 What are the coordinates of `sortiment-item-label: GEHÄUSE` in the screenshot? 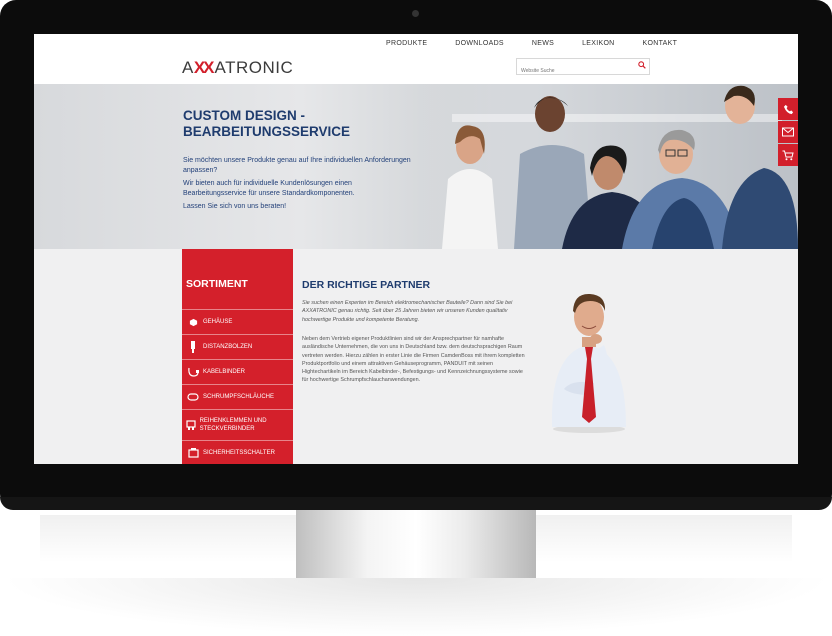 It's located at (218, 322).